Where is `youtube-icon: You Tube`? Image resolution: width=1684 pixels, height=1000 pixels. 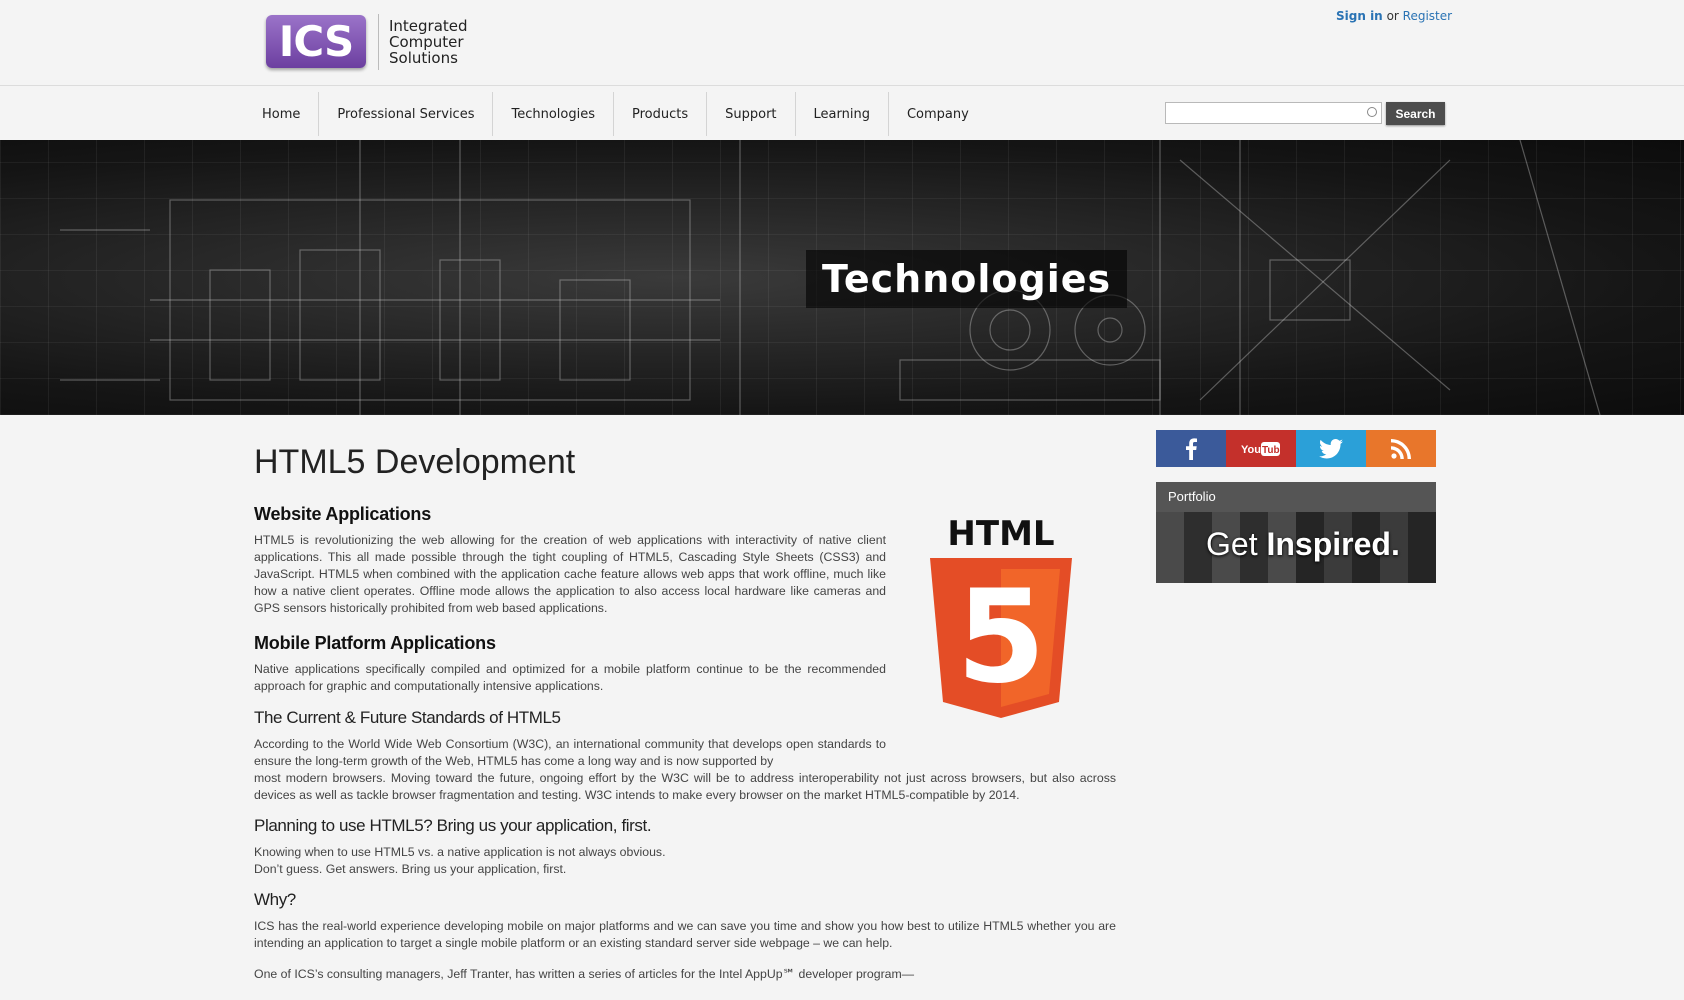
youtube-icon: You Tube is located at coordinates (1261, 448).